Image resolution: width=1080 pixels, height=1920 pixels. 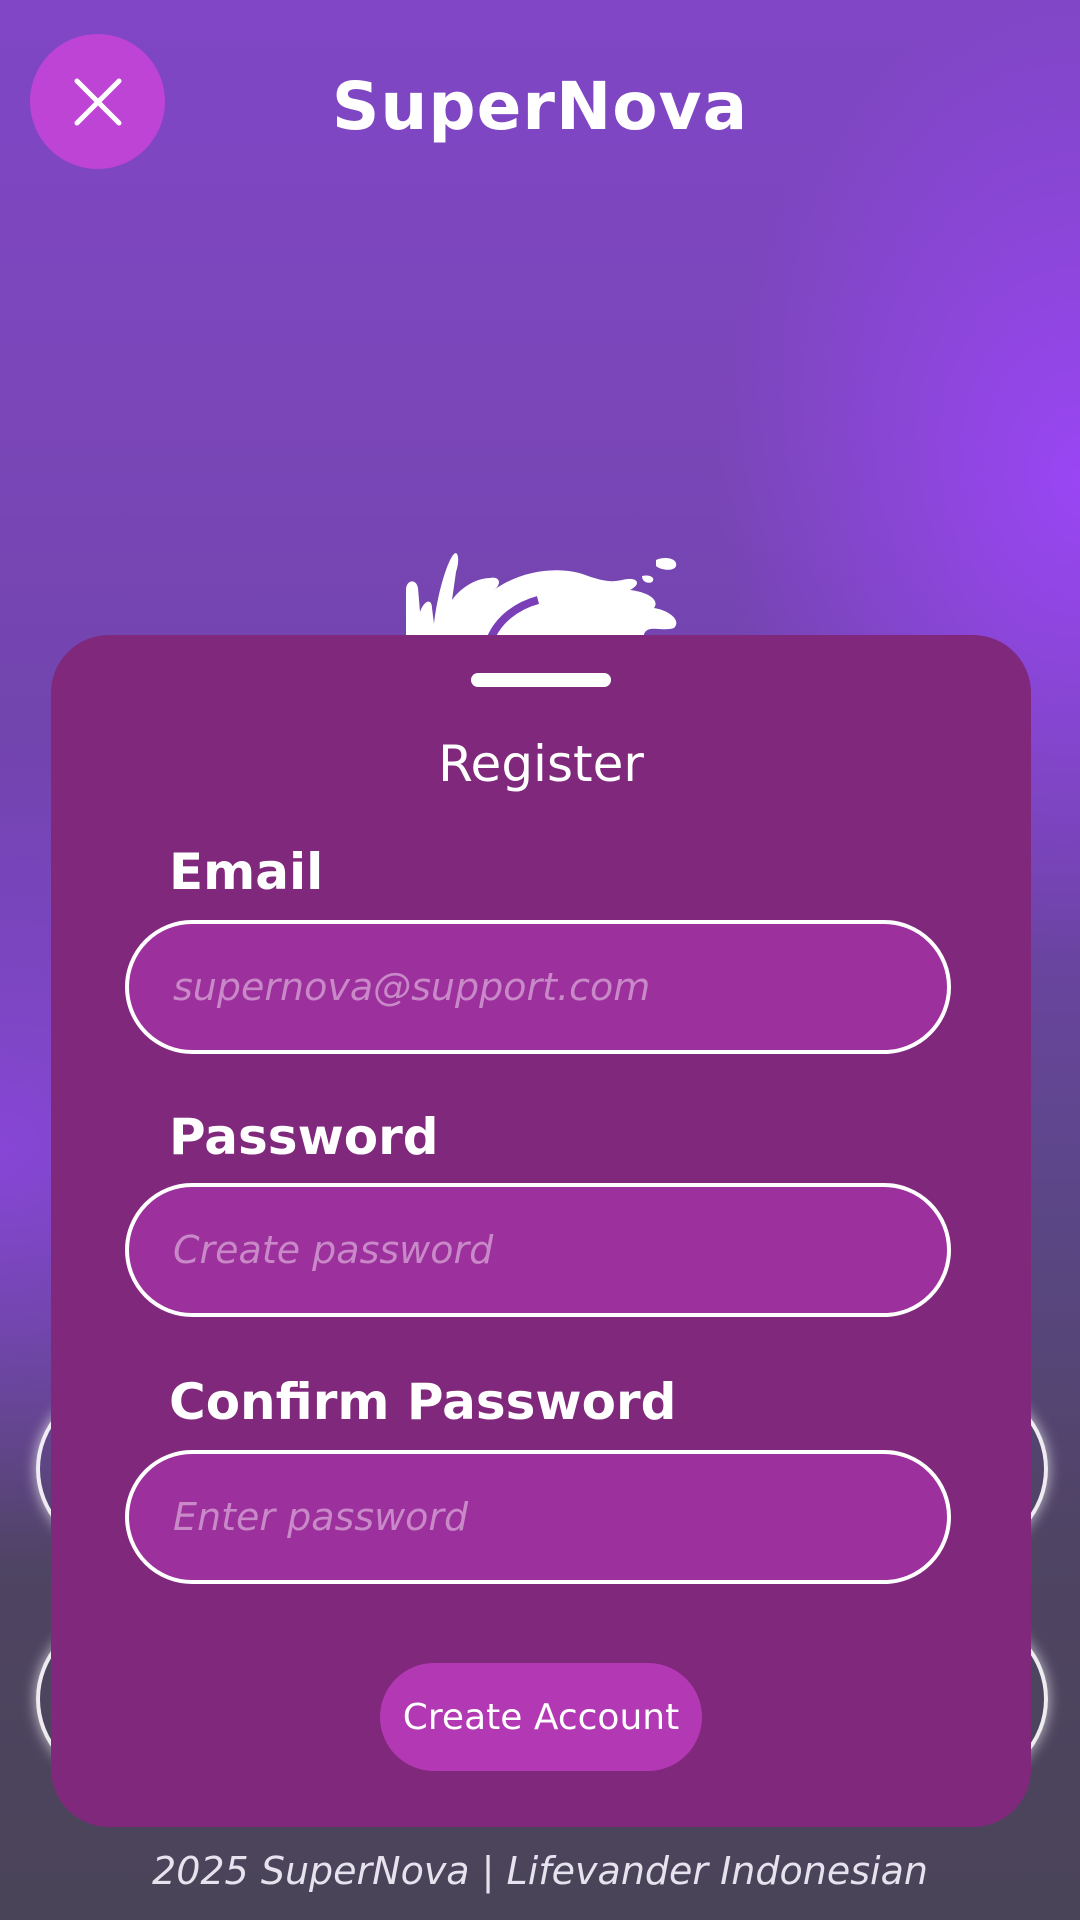 What do you see at coordinates (304, 1137) in the screenshot?
I see `password-label: Password` at bounding box center [304, 1137].